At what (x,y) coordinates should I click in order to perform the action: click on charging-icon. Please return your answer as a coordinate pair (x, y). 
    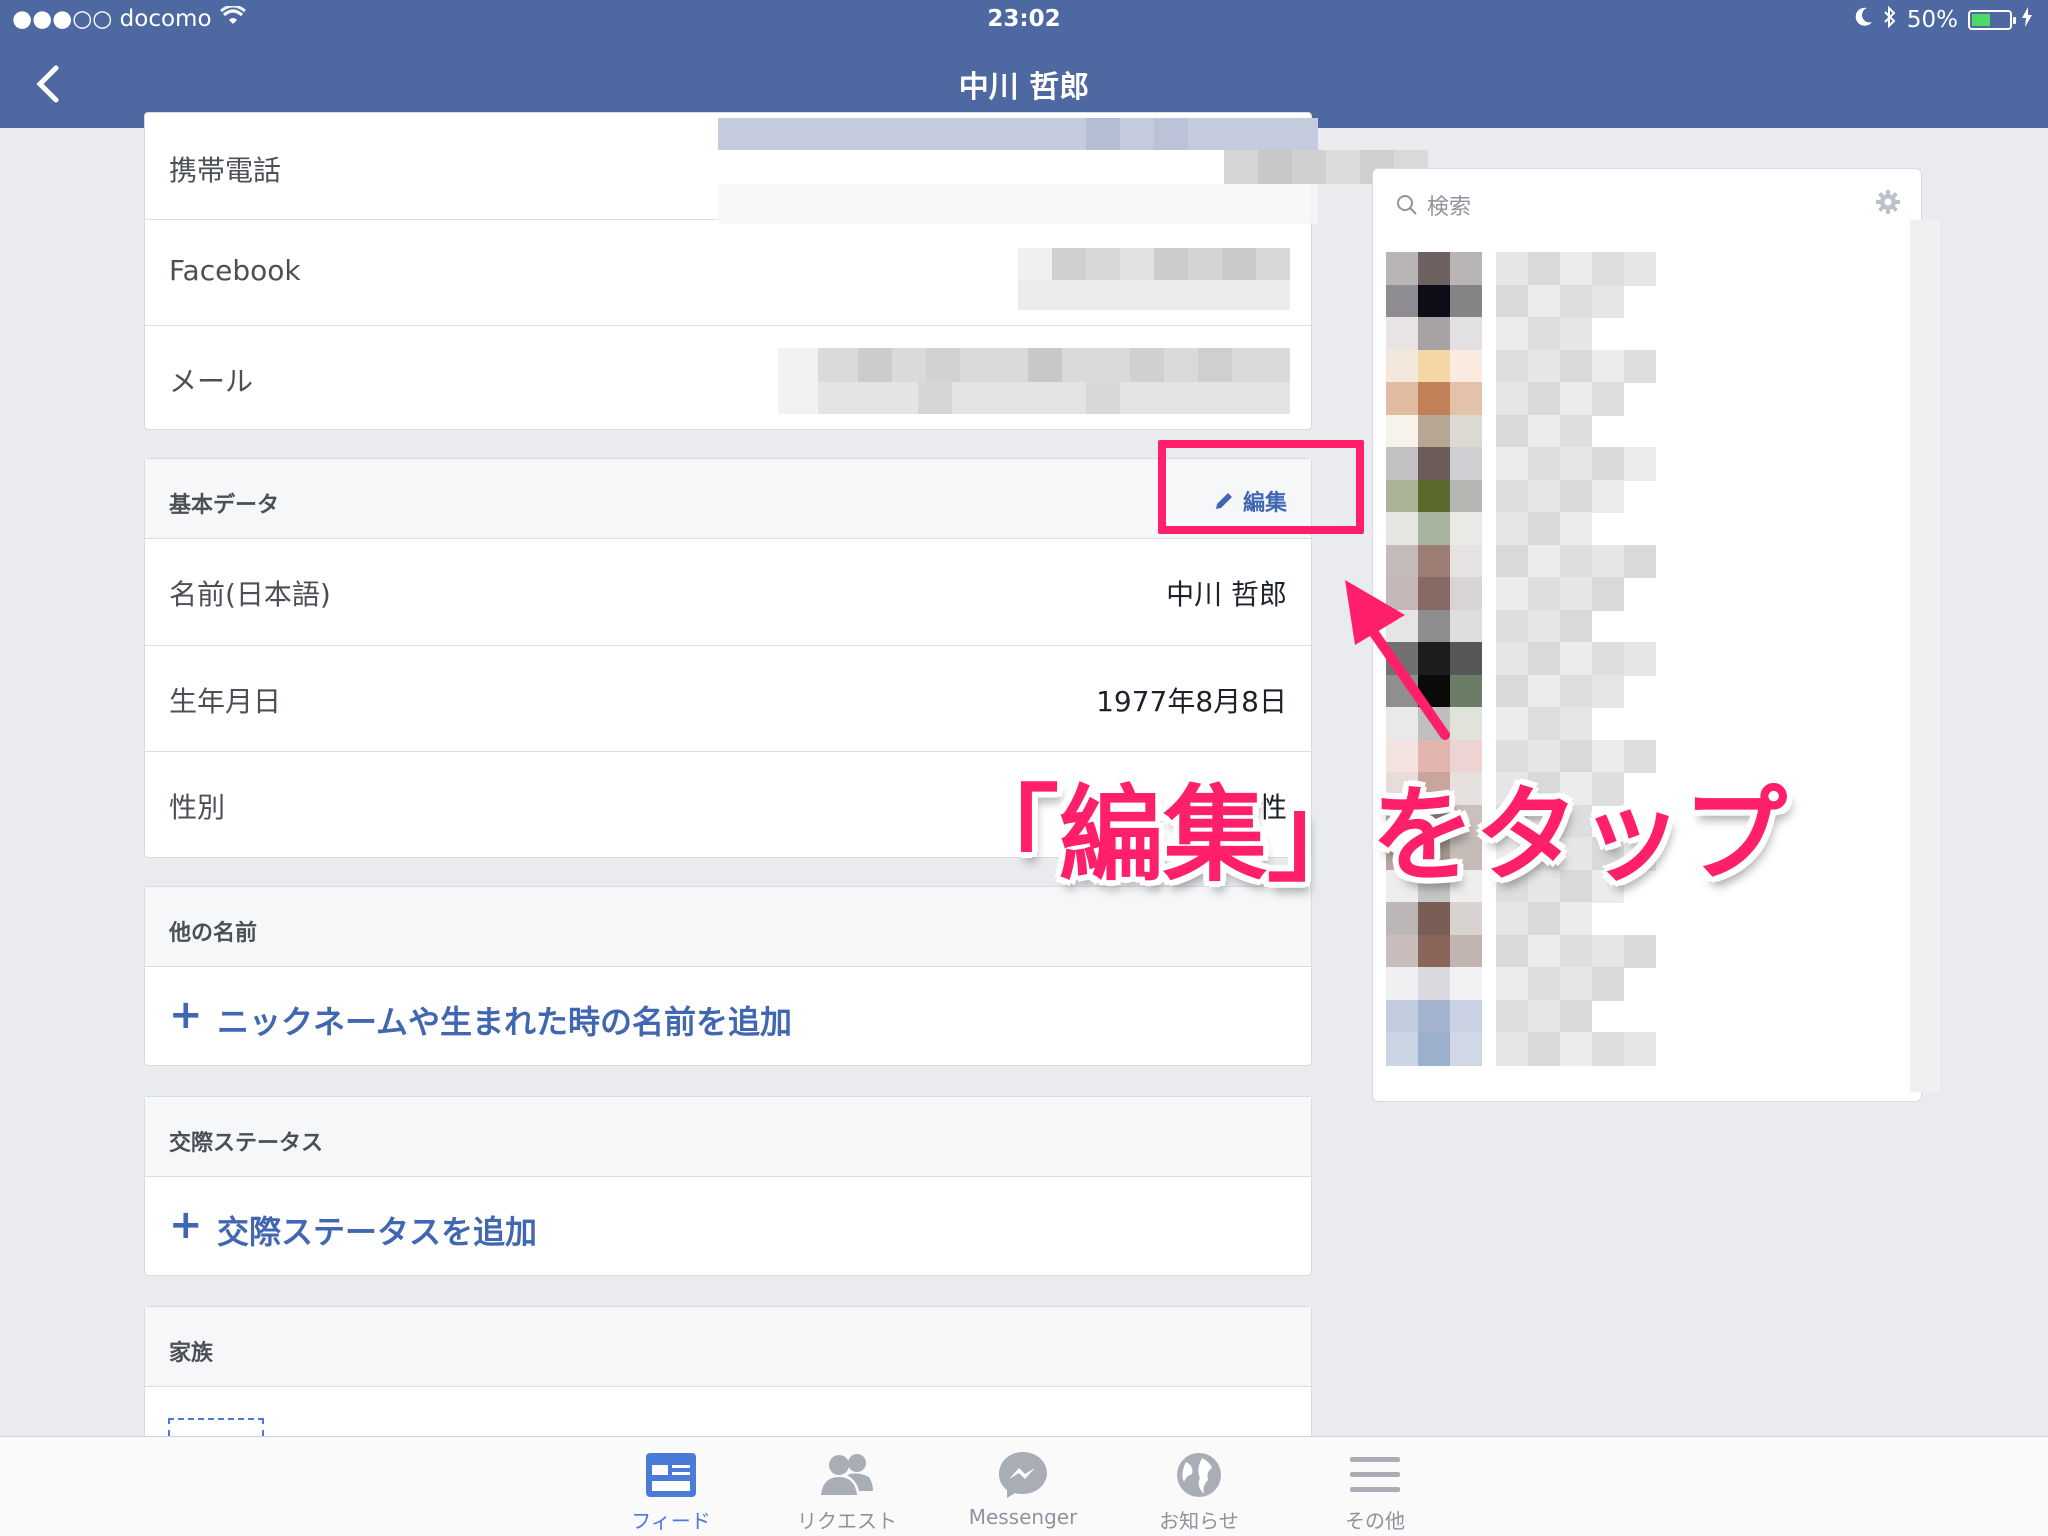
    Looking at the image, I should click on (2027, 20).